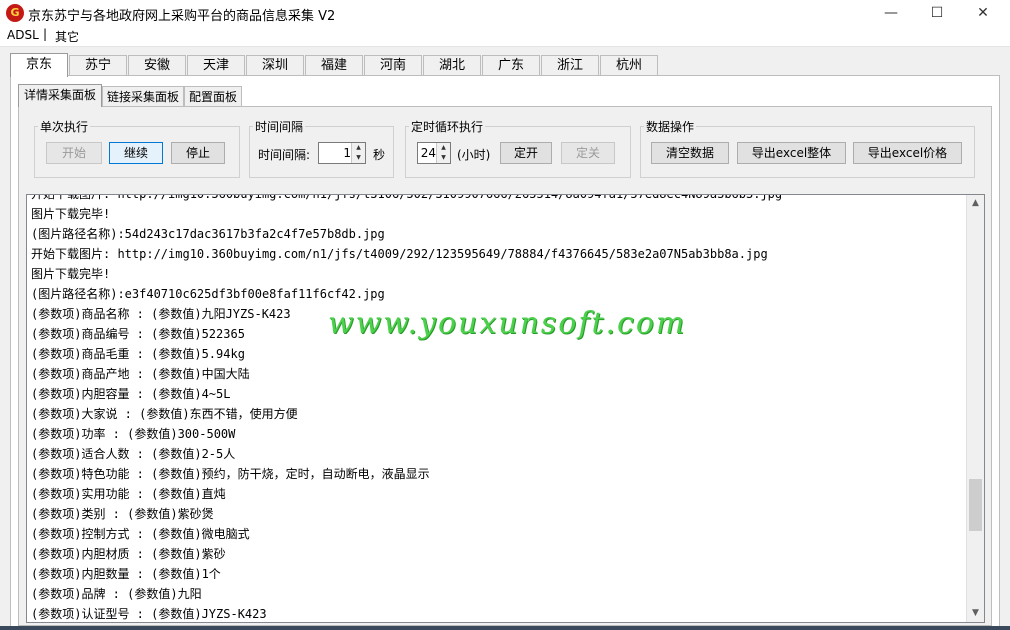  I want to click on menu-item-other: 其它, so click(67, 36).